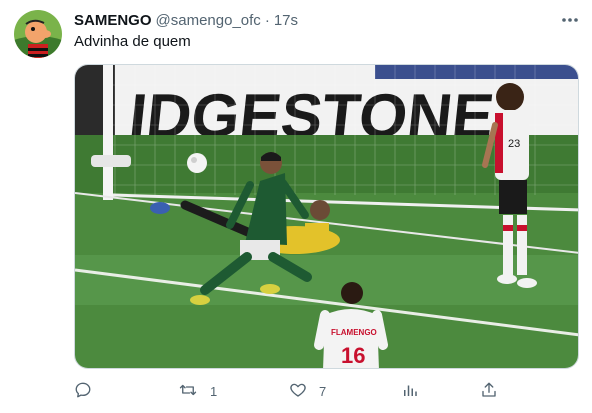  Describe the element at coordinates (214, 391) in the screenshot. I see `retweet-count: 1` at that location.